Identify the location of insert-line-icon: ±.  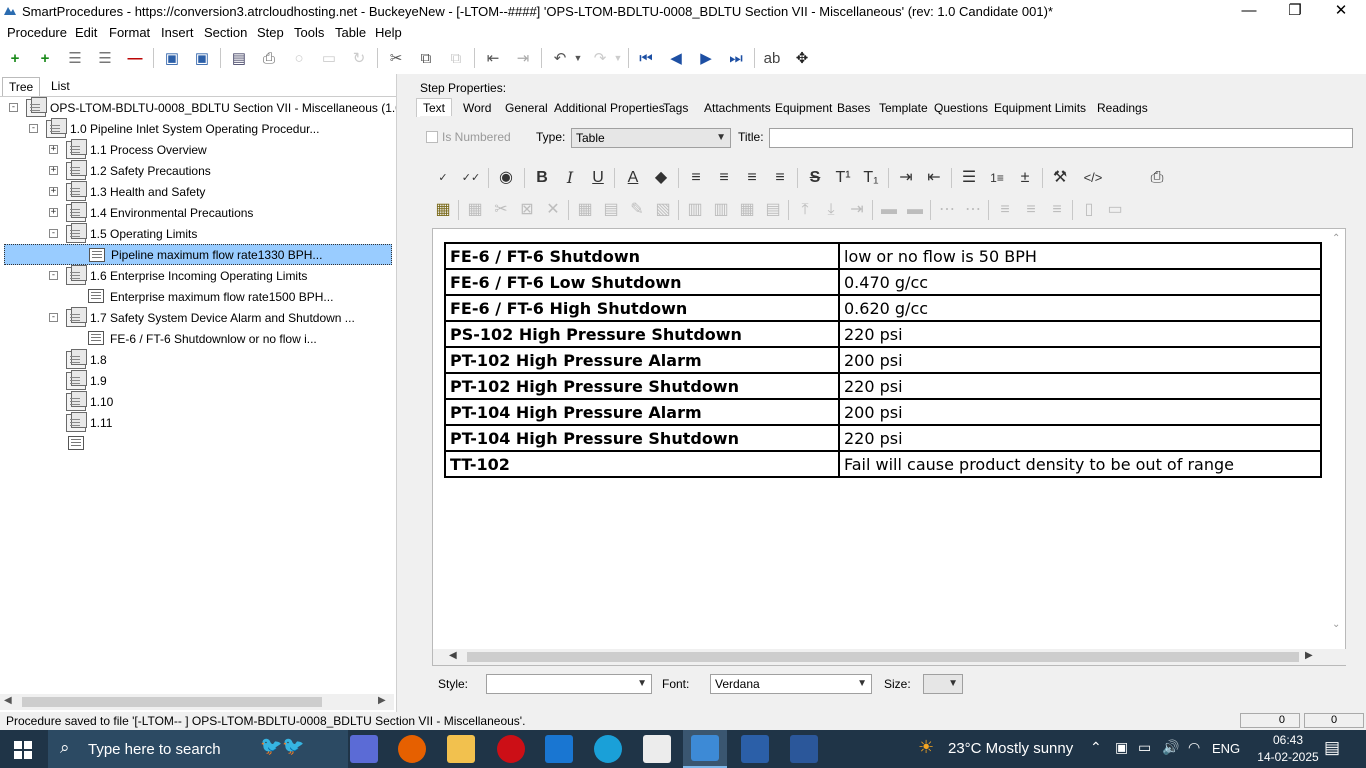
(1025, 178).